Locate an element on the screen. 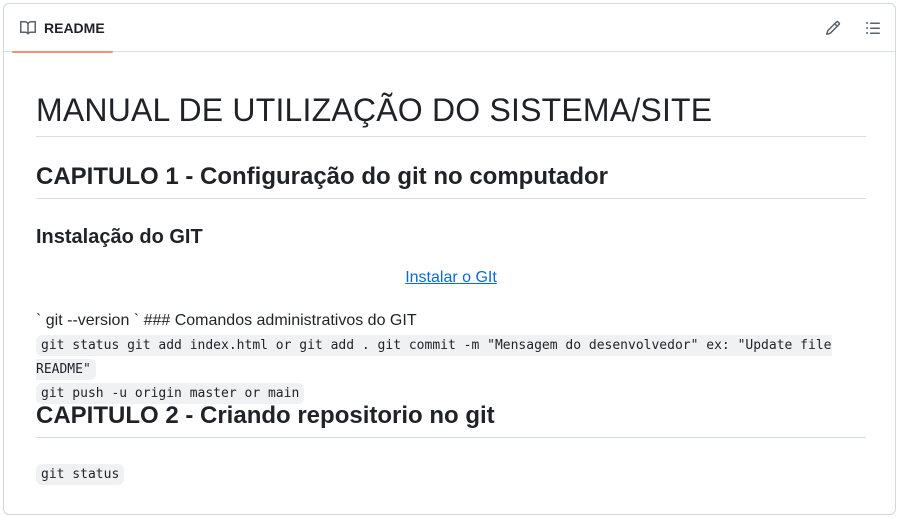  edit-button is located at coordinates (833, 28).